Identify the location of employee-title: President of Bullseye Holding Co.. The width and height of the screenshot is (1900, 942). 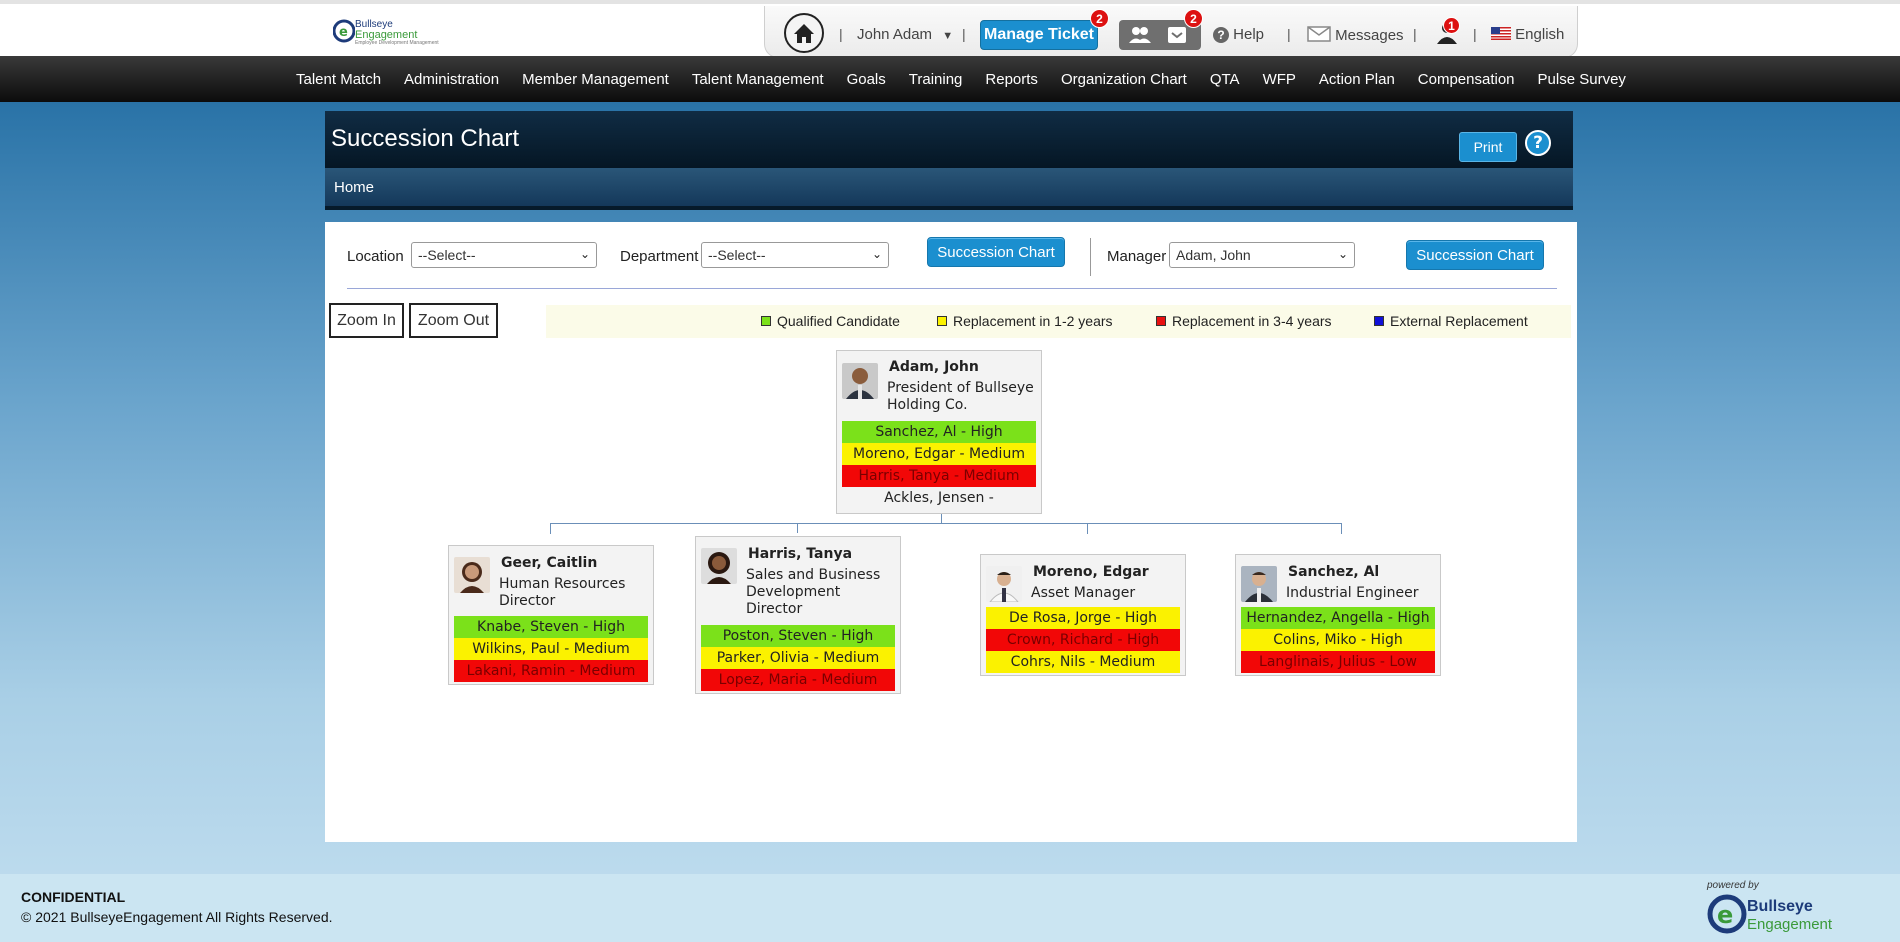
(960, 396).